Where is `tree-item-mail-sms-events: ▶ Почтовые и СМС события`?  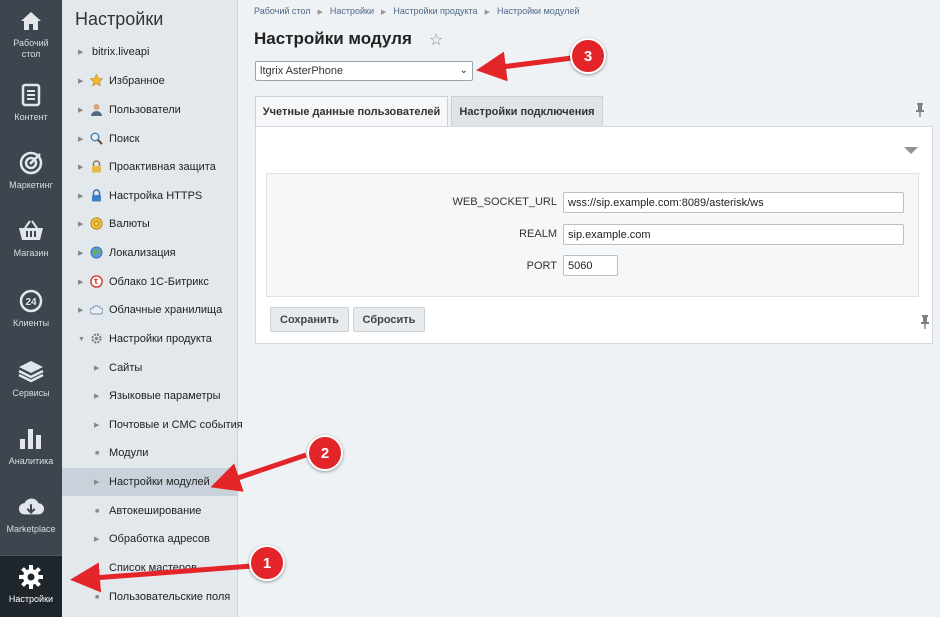
tree-item-mail-sms-events: ▶ Почтовые и СМС события is located at coordinates (152, 425).